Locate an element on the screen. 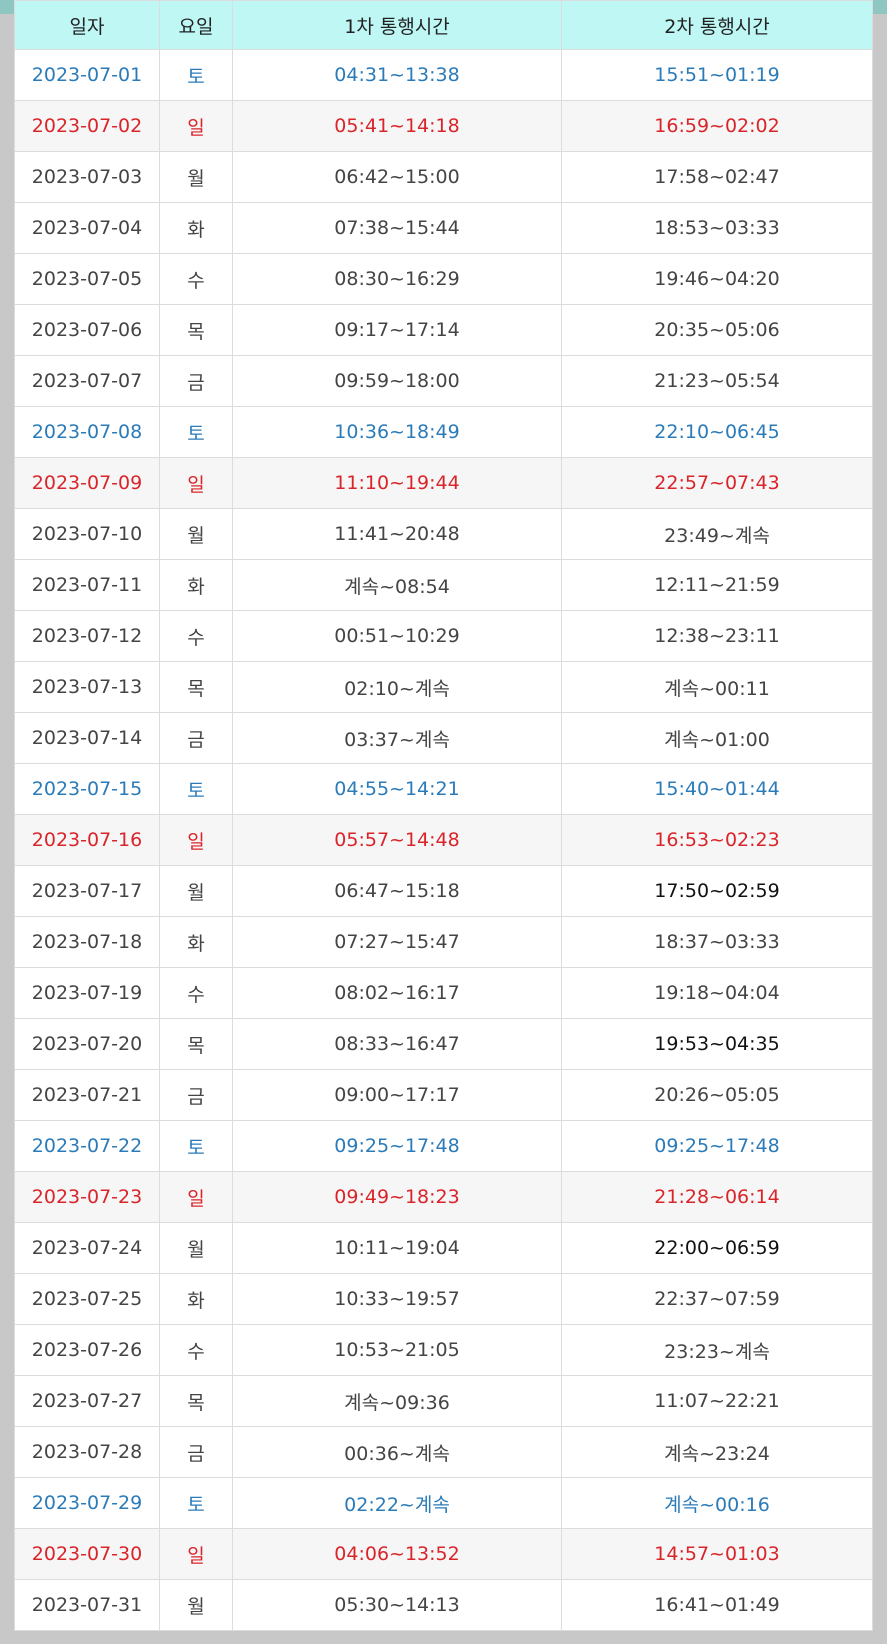  date-cell: 2023-07-26 is located at coordinates (87, 1350).